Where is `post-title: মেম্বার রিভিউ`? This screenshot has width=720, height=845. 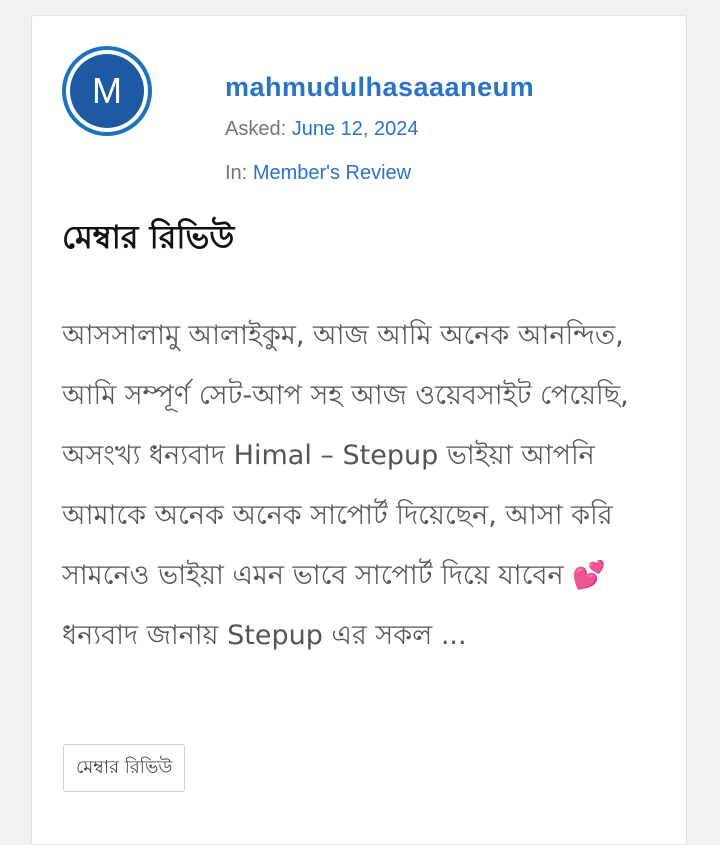
post-title: মেম্বার রিভিউ is located at coordinates (148, 239).